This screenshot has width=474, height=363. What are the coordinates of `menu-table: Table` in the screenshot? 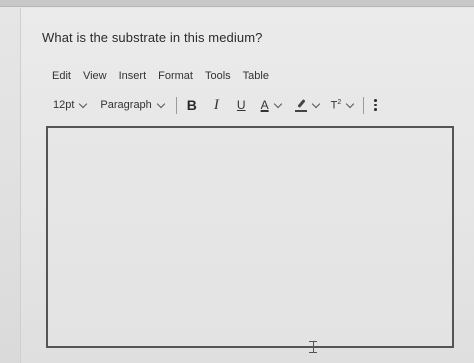 It's located at (256, 78).